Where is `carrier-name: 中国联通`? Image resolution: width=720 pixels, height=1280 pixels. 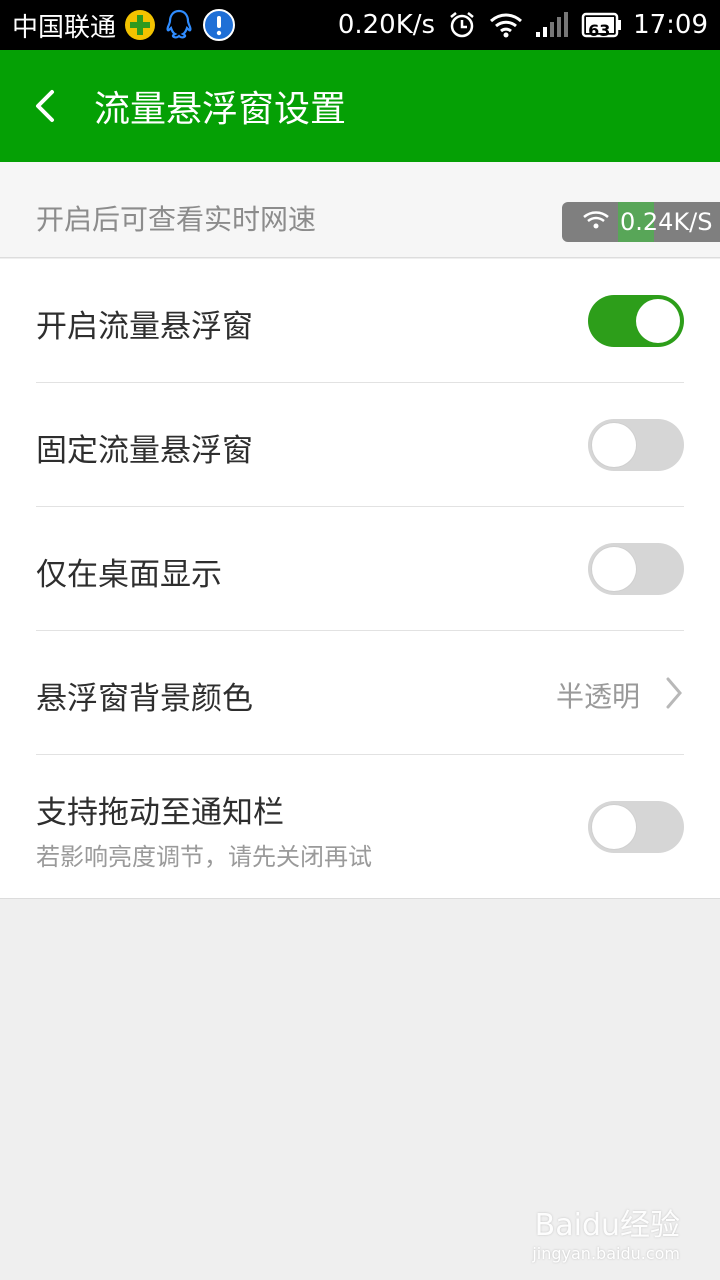 carrier-name: 中国联通 is located at coordinates (64, 27).